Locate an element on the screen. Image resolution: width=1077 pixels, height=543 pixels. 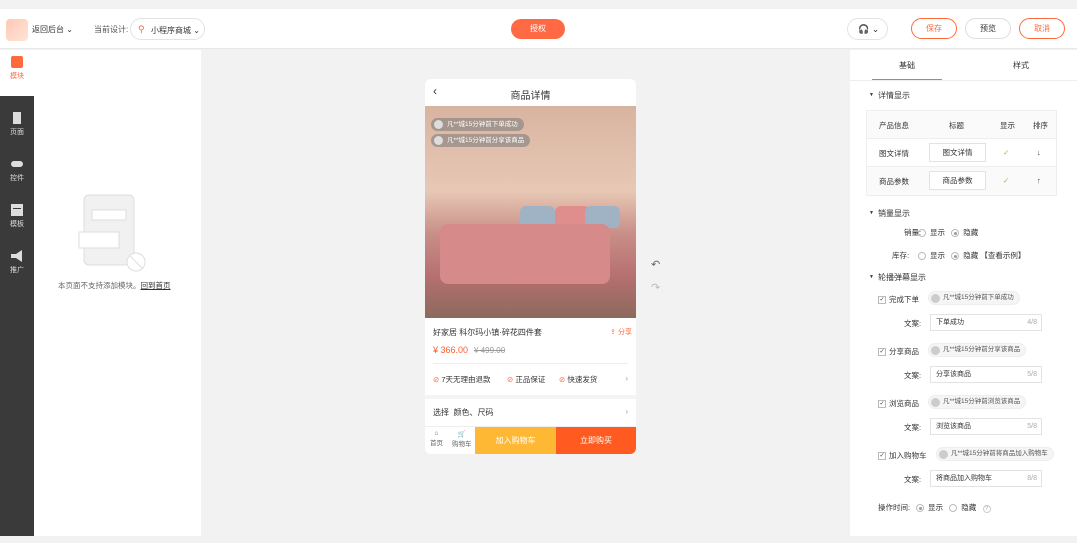
app-logo is located at coordinates (17, 30).